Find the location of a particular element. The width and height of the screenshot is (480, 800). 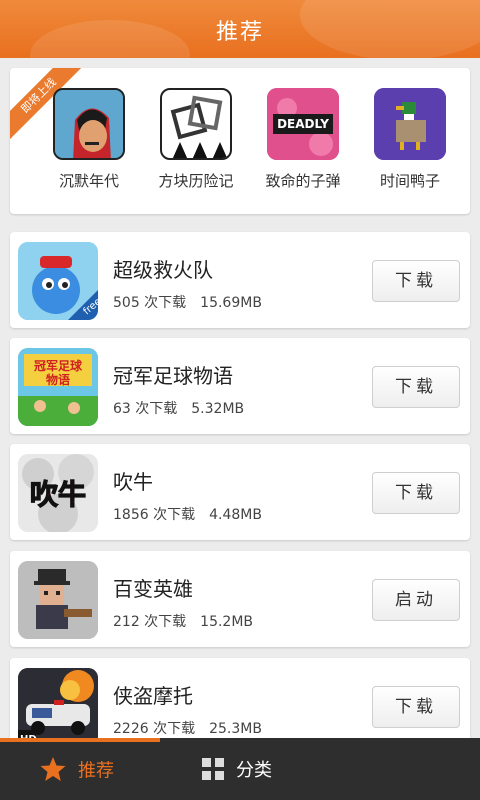

featured-item: 方块历险记 is located at coordinates (196, 139).